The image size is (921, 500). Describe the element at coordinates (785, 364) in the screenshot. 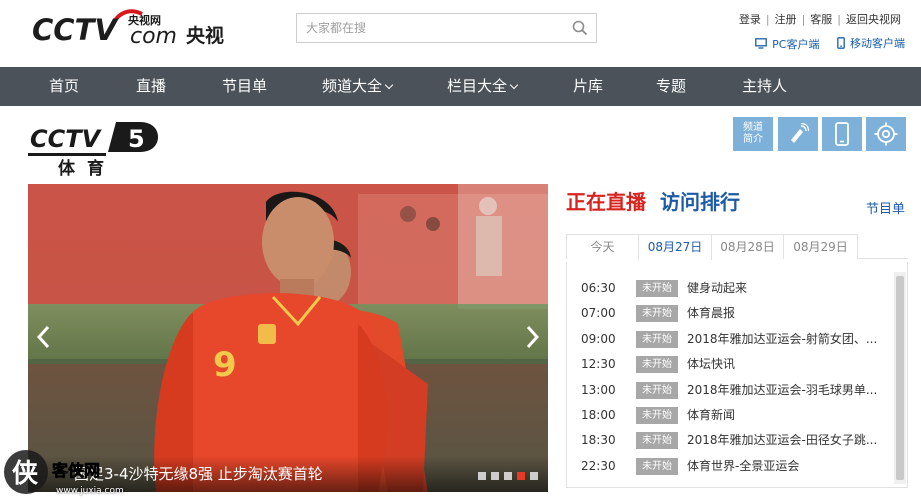

I see `schedule-title: 体坛快讯` at that location.